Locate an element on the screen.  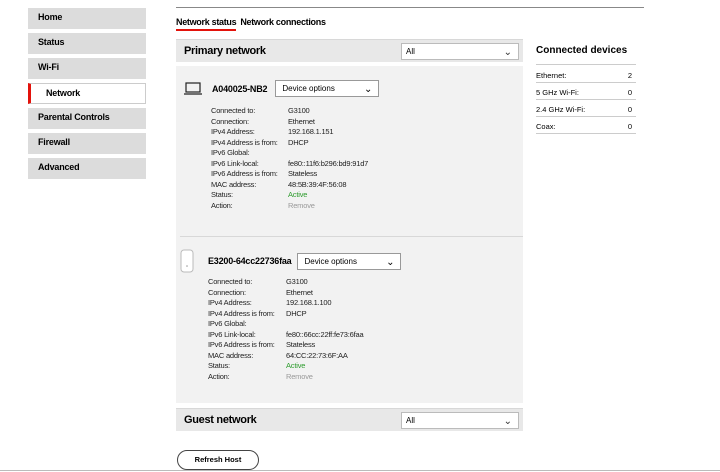
tab-network-connections: Network connections is located at coordinates (283, 24).